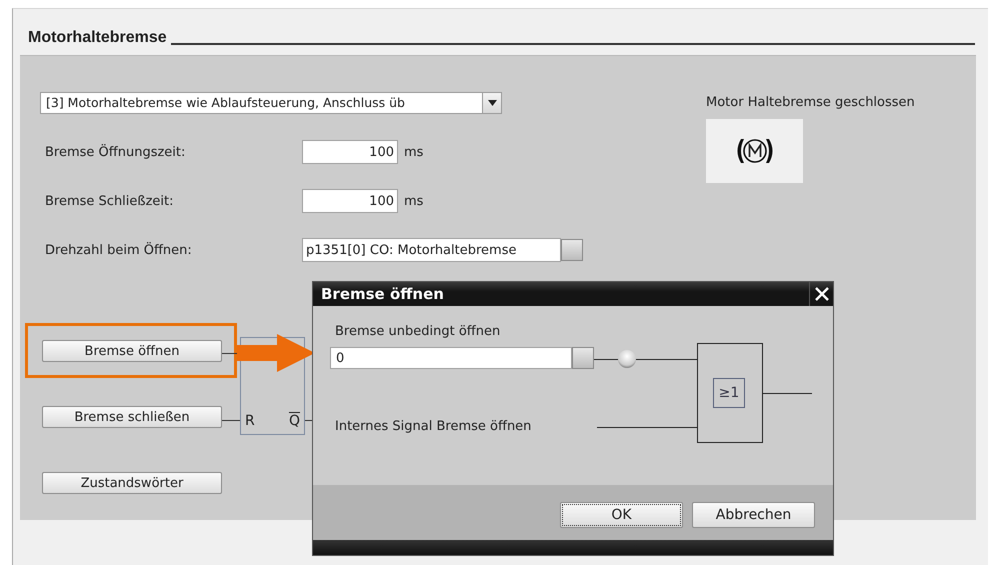 The width and height of the screenshot is (989, 565). Describe the element at coordinates (97, 38) in the screenshot. I see `section-title: Motorhaltebremse` at that location.